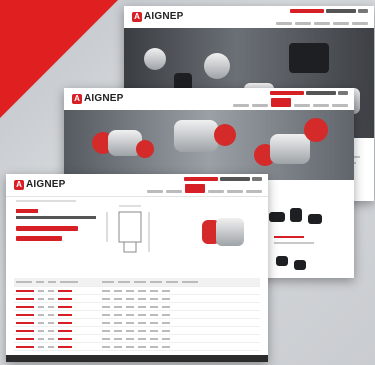 The image size is (375, 365). Describe the element at coordinates (230, 232) in the screenshot. I see `product-photo-body` at that location.